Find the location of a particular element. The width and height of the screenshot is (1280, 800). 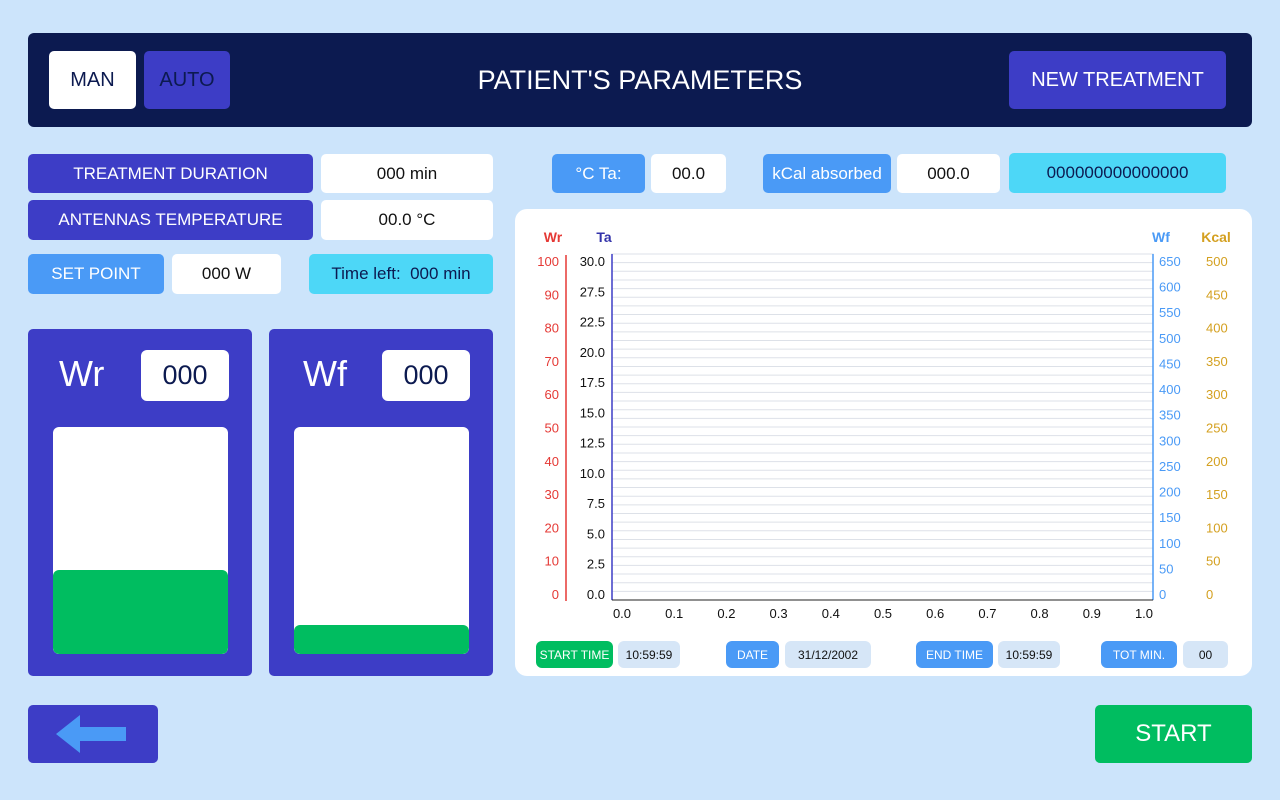

ta-tick-label: 22.5 is located at coordinates (592, 322).